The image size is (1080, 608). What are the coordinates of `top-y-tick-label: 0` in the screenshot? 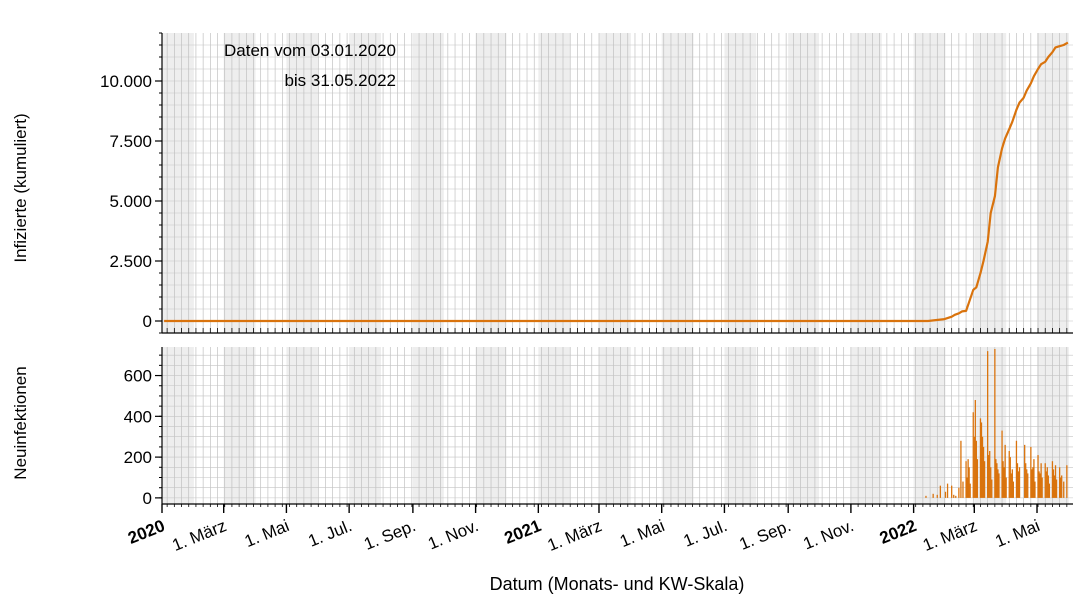 It's located at (147, 321).